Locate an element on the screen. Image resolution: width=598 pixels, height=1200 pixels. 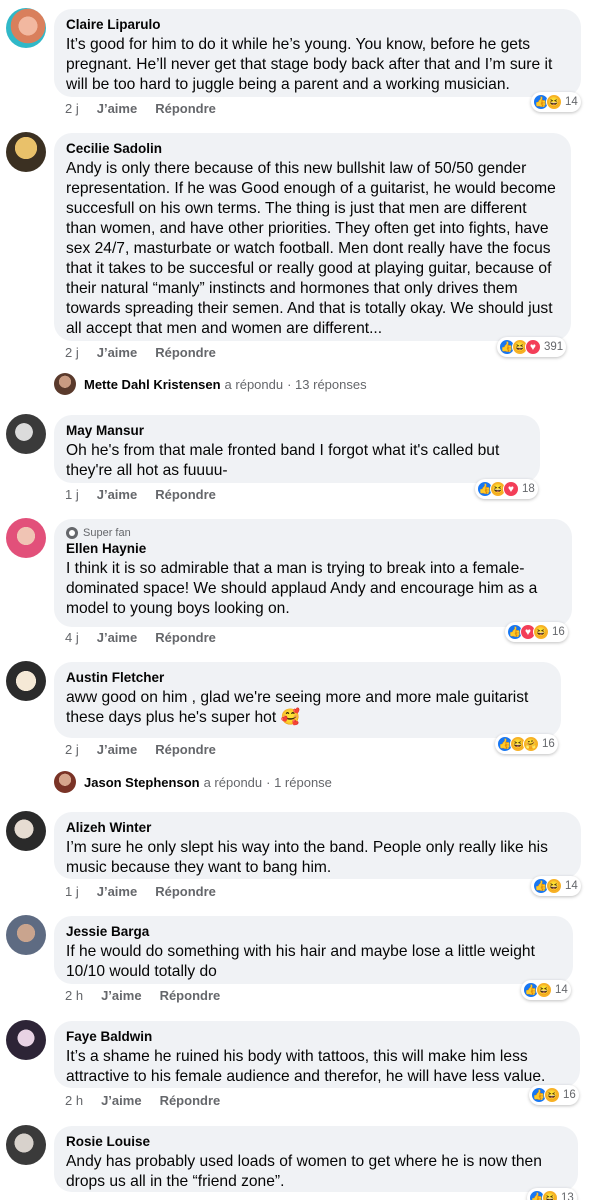
comment-author: May Mansur is located at coordinates (297, 430).